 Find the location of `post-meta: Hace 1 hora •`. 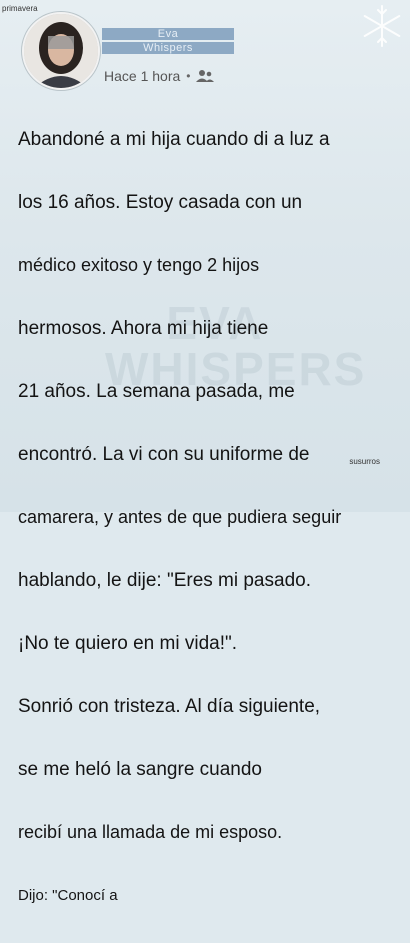

post-meta: Hace 1 hora • is located at coordinates (159, 76).